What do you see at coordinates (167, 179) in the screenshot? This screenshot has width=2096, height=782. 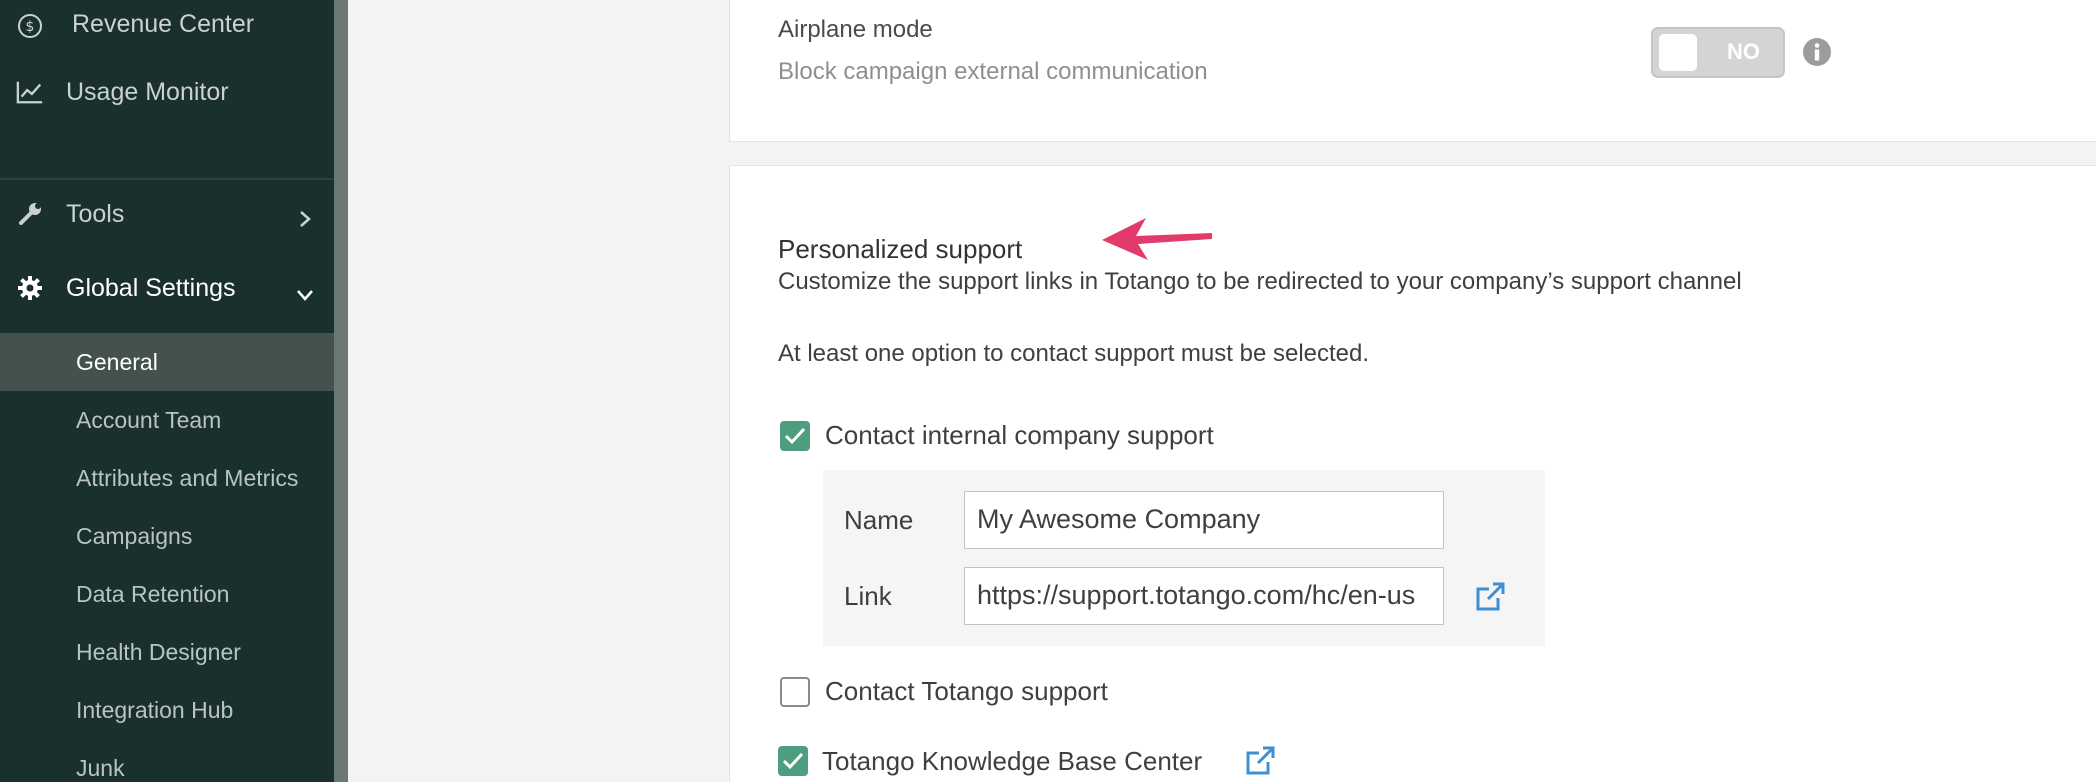 I see `sidebar-divider` at bounding box center [167, 179].